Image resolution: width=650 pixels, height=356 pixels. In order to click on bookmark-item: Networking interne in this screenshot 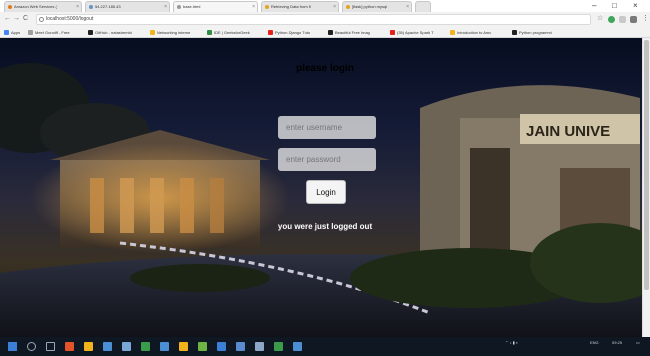, I will do `click(170, 32)`.